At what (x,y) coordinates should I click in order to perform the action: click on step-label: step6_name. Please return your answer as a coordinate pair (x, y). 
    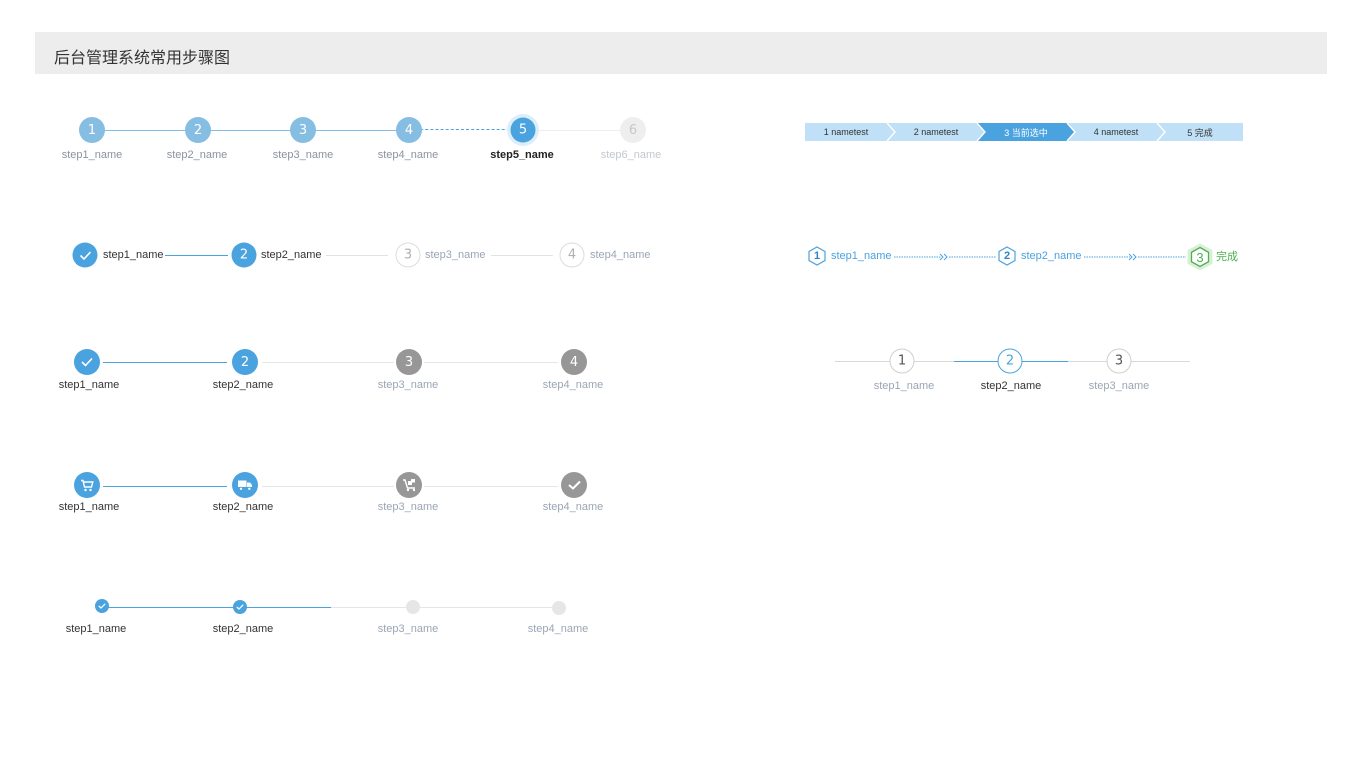
    Looking at the image, I should click on (631, 155).